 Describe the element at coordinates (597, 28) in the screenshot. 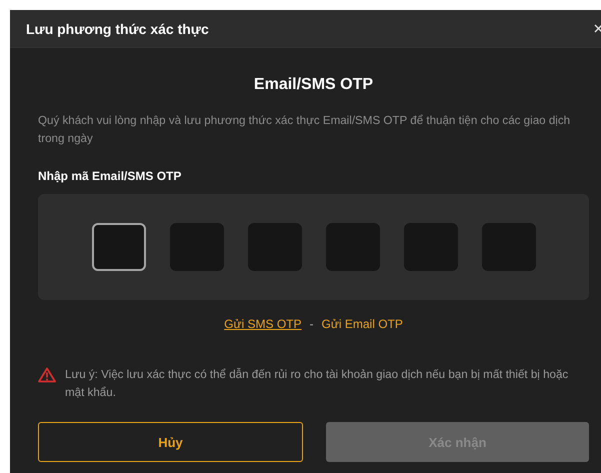

I see `close-icon` at that location.